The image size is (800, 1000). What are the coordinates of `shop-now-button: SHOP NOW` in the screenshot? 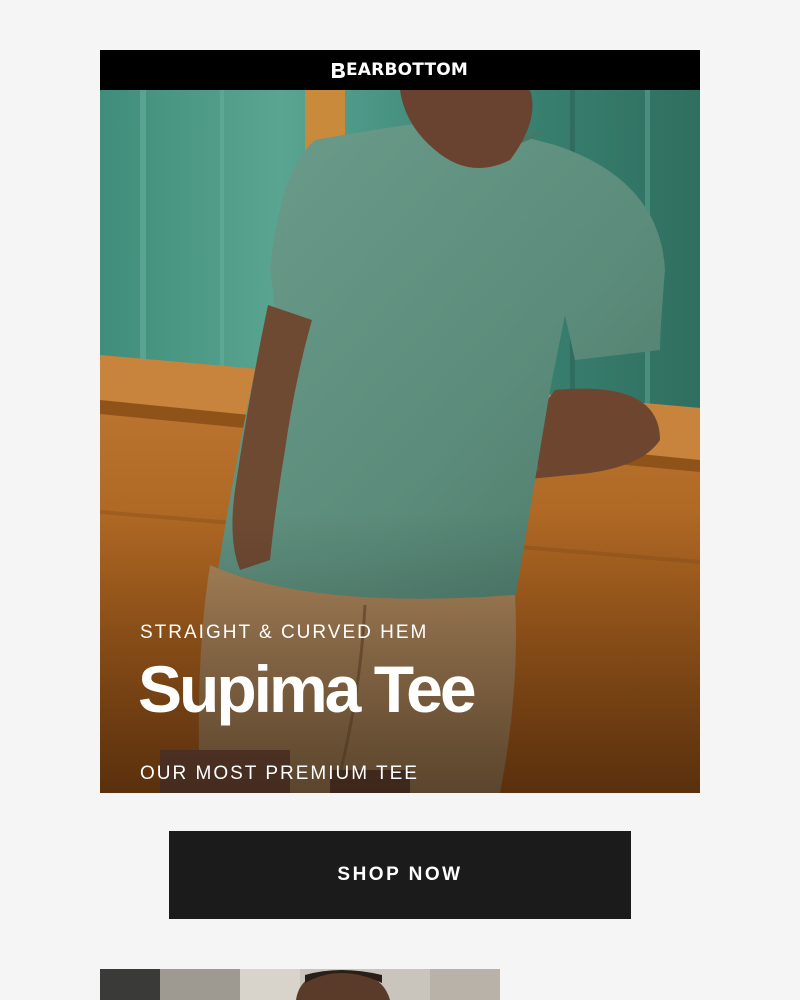 It's located at (400, 875).